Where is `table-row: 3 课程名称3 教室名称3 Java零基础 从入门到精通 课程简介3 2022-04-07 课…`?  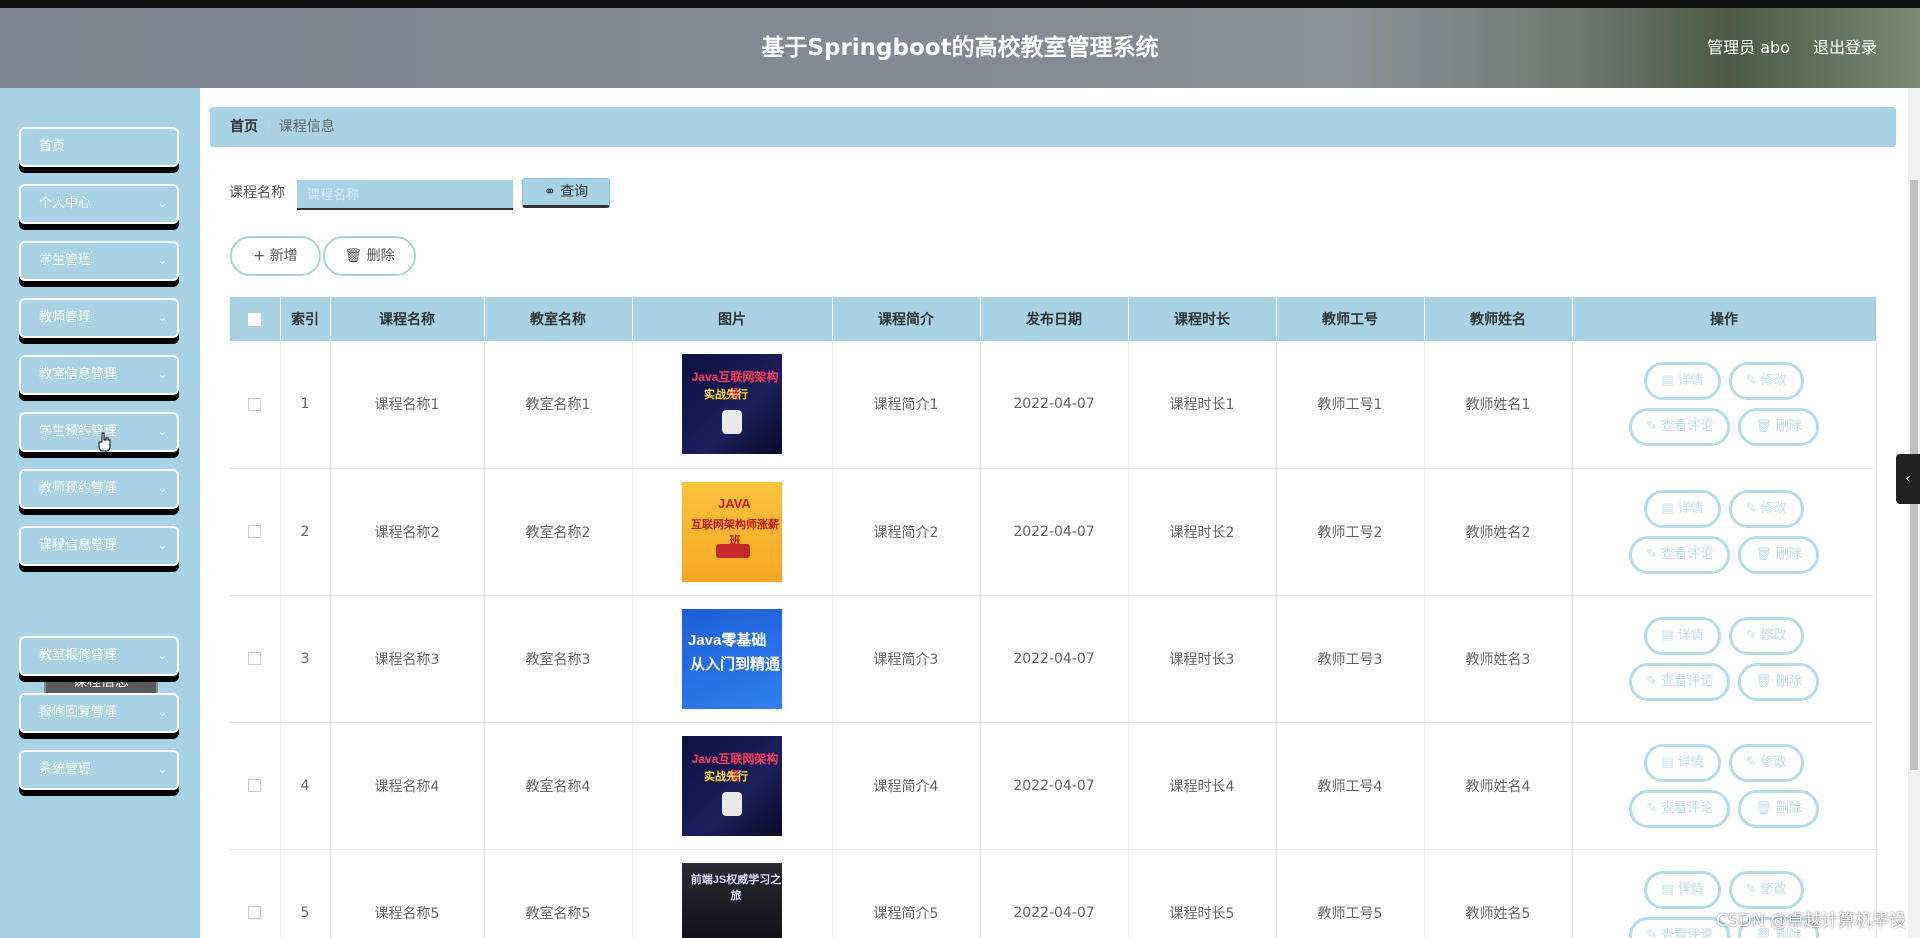 table-row: 3 课程名称3 教室名称3 Java零基础 从入门到精通 课程简介3 2022-04-07 课… is located at coordinates (1053, 659).